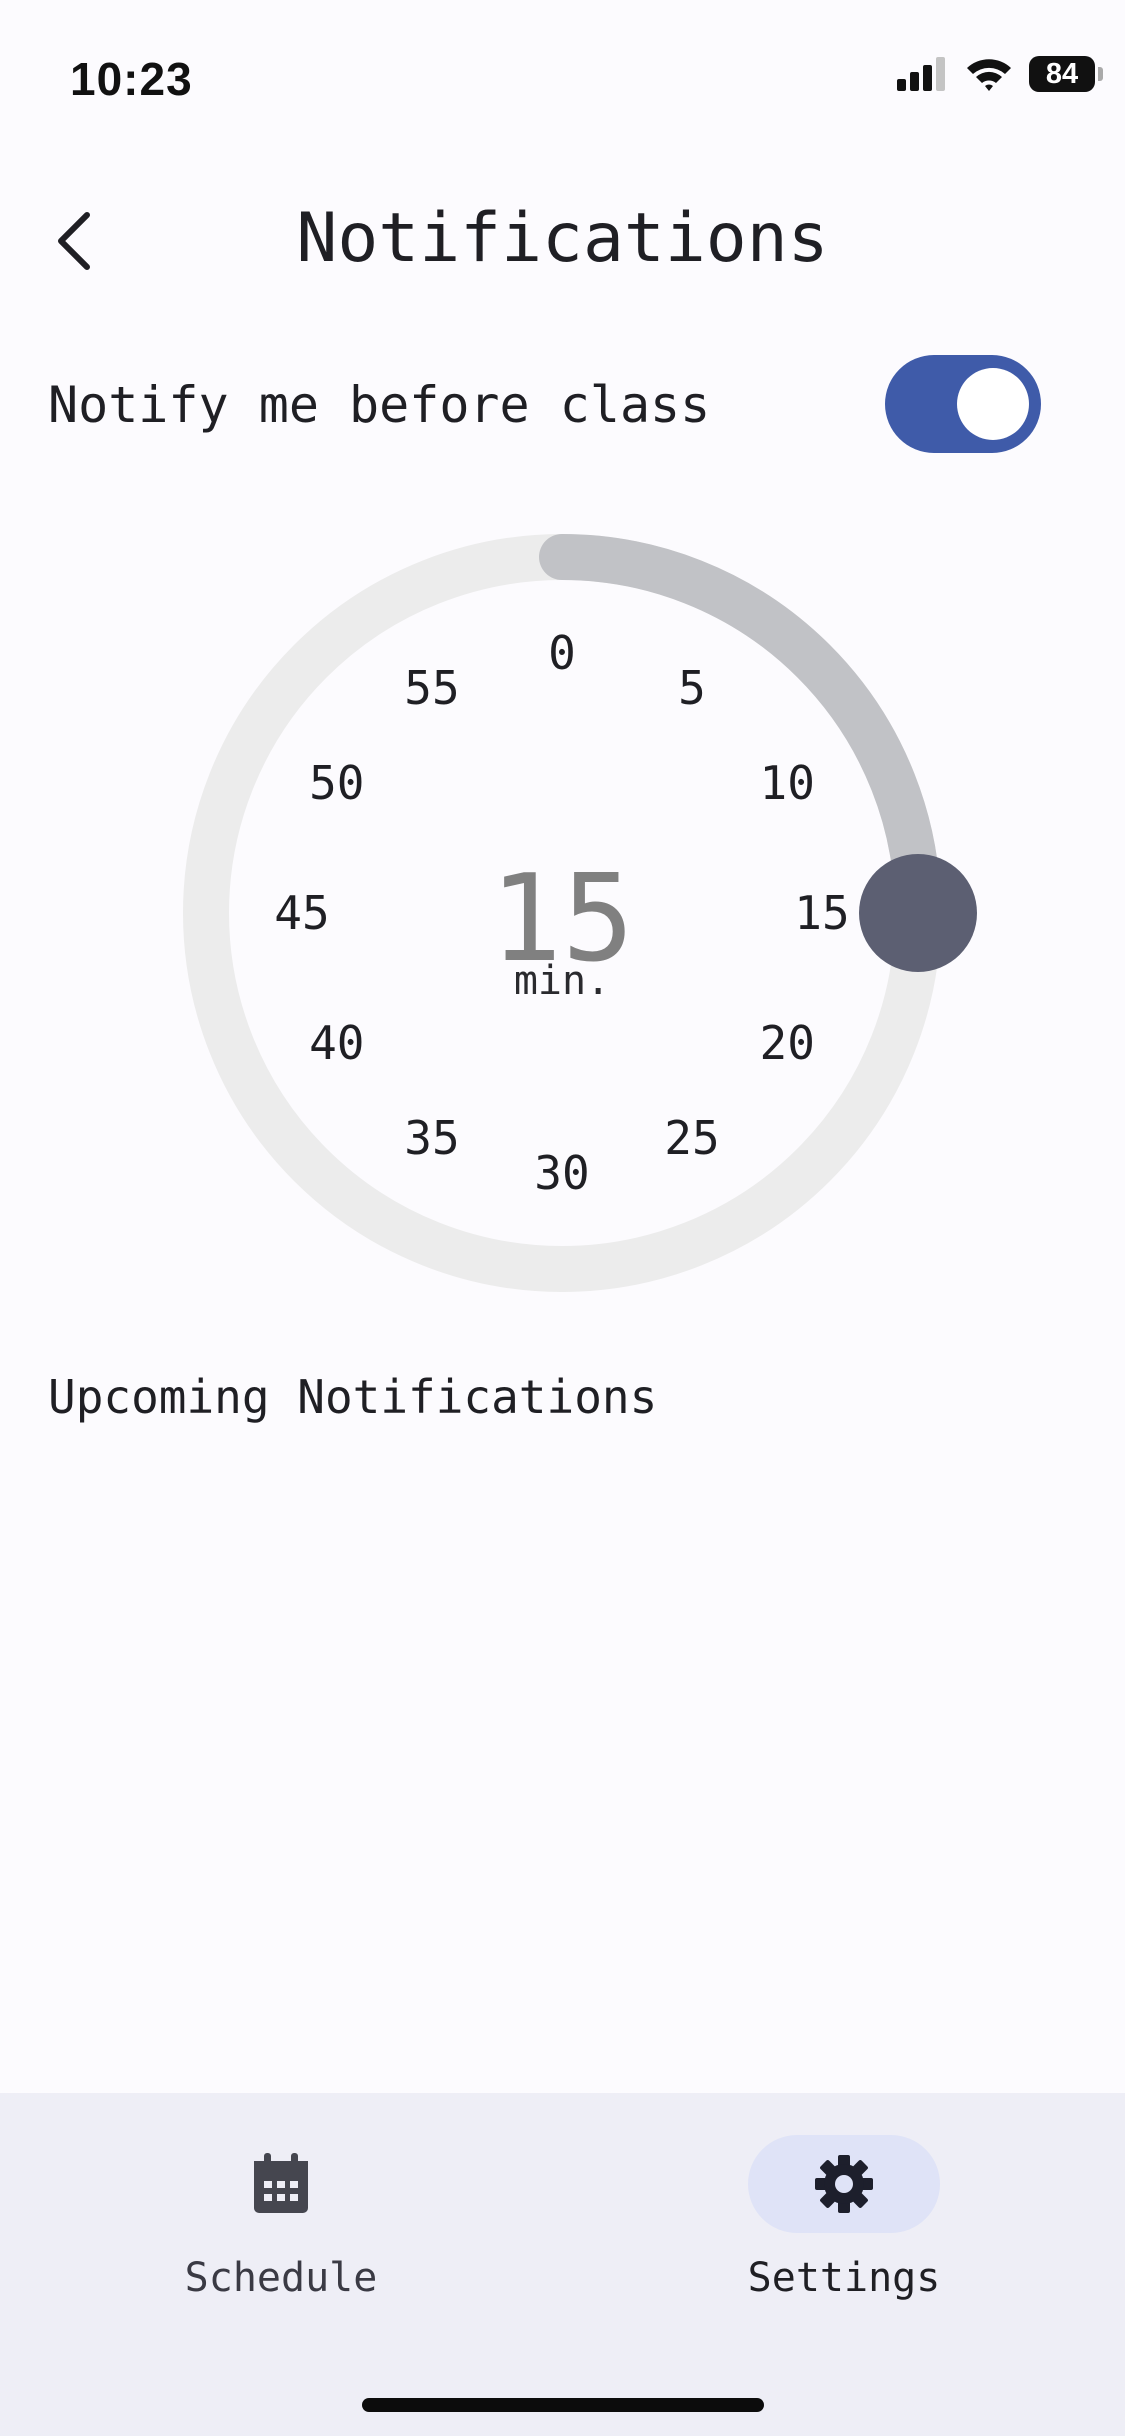  Describe the element at coordinates (561, 1173) in the screenshot. I see `dial-tick-label: 30` at that location.